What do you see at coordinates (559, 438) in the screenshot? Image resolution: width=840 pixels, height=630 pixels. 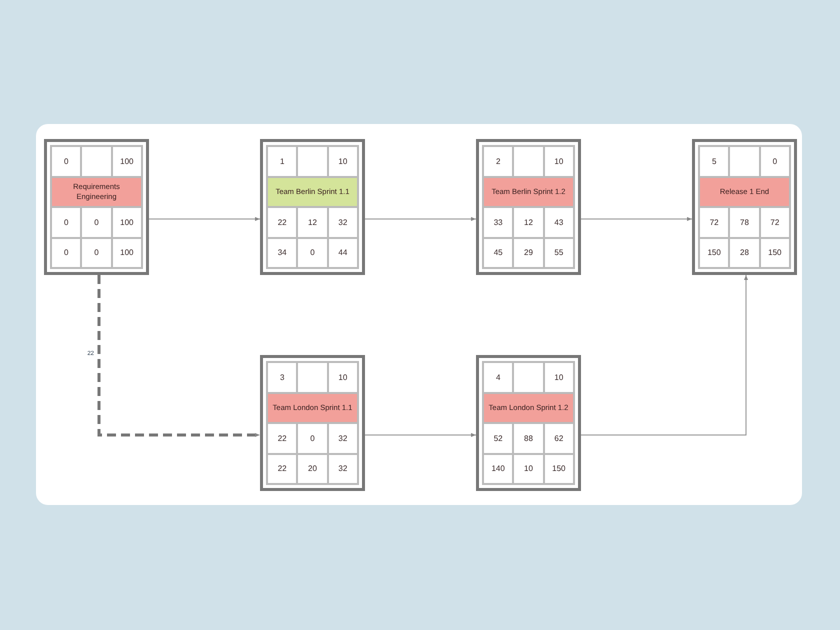 I see `table-cell: 62` at bounding box center [559, 438].